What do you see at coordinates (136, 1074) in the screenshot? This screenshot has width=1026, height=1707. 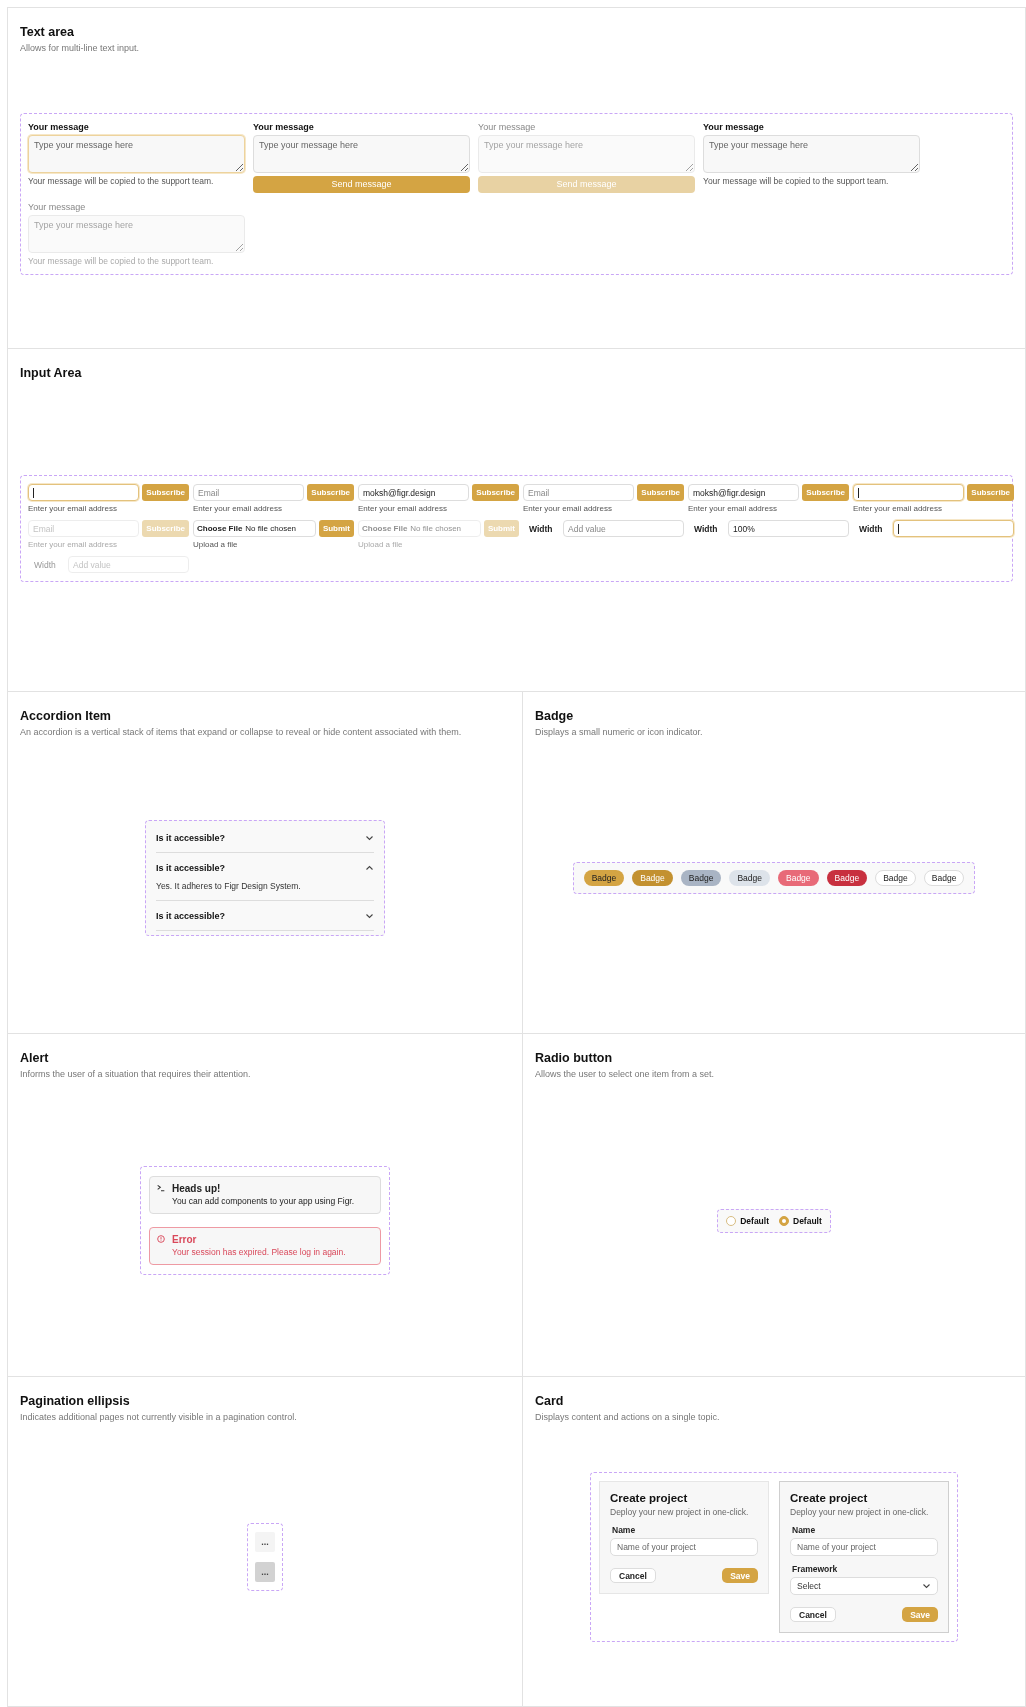 I see `section-description: Informs the user of a situation that requires their attention.` at bounding box center [136, 1074].